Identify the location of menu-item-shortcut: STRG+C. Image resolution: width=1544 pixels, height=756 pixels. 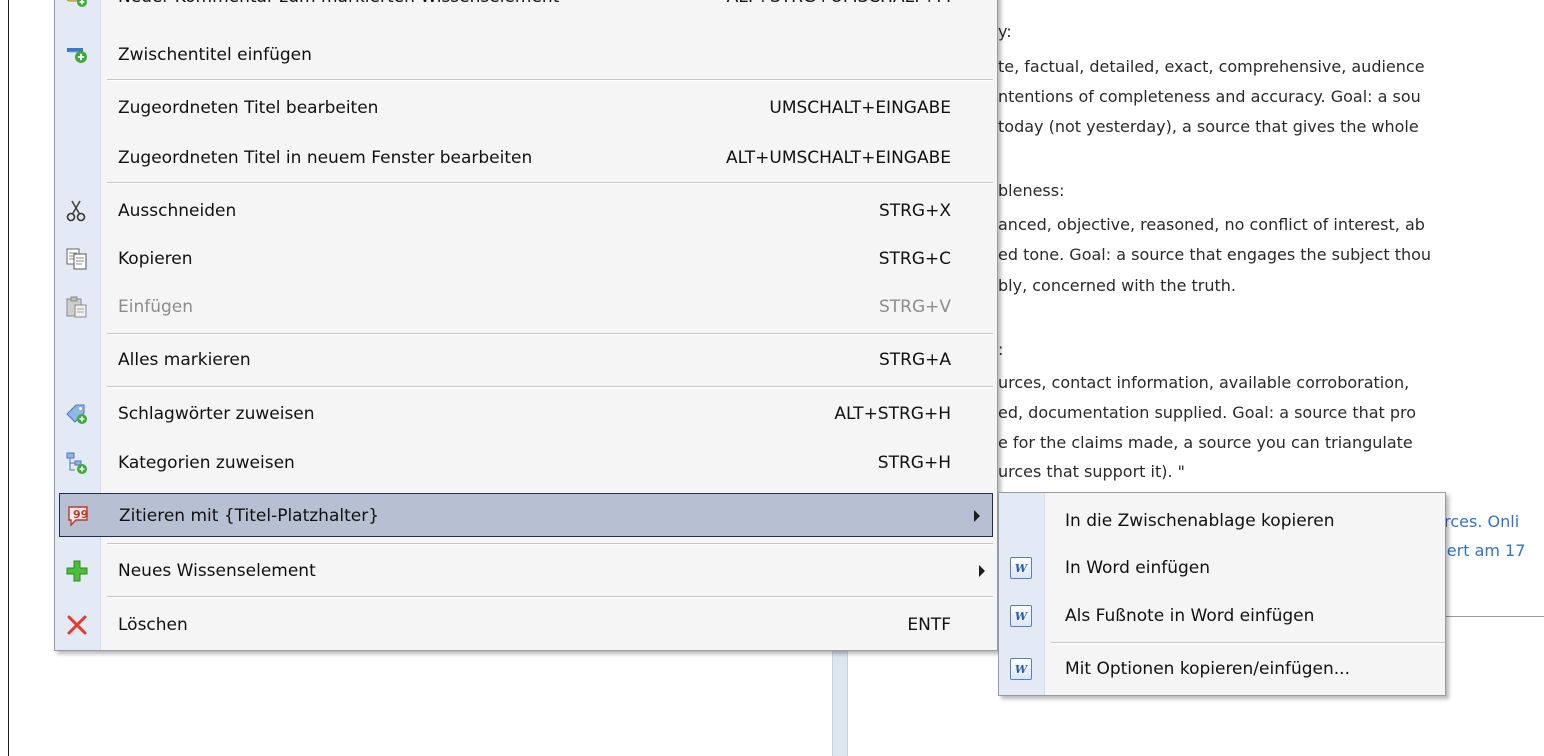
(914, 259).